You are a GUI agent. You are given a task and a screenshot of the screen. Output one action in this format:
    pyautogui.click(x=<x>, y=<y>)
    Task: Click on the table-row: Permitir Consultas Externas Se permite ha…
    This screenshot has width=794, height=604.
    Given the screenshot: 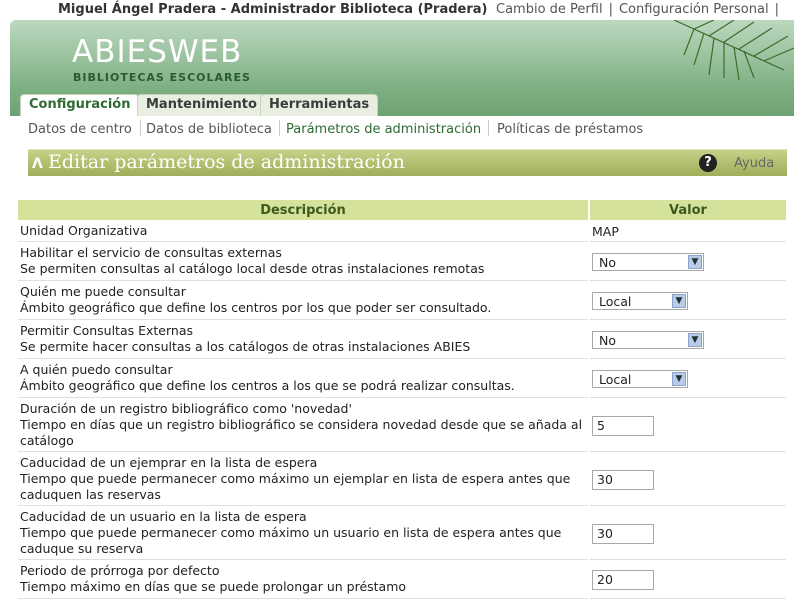 What is the action you would take?
    pyautogui.click(x=402, y=340)
    